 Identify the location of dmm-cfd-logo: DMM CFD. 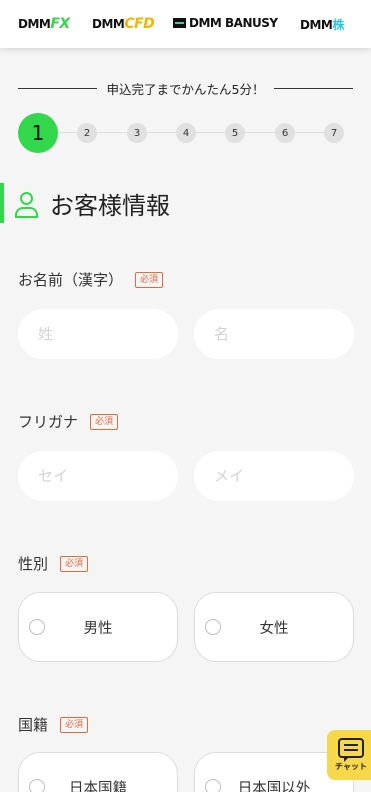
(123, 24).